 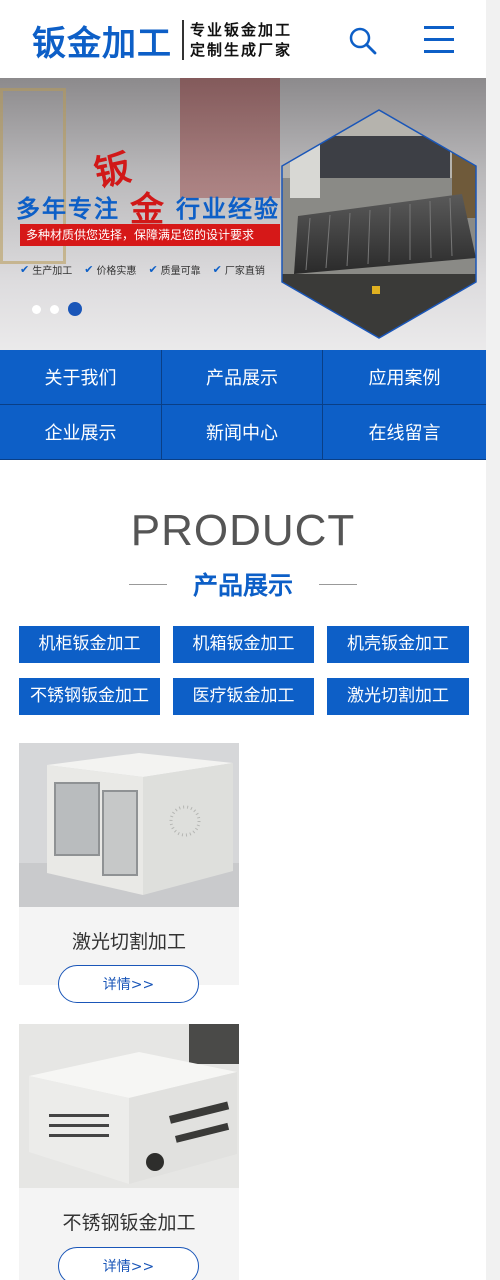 I want to click on nav-item-about: 关于我们, so click(x=81, y=377).